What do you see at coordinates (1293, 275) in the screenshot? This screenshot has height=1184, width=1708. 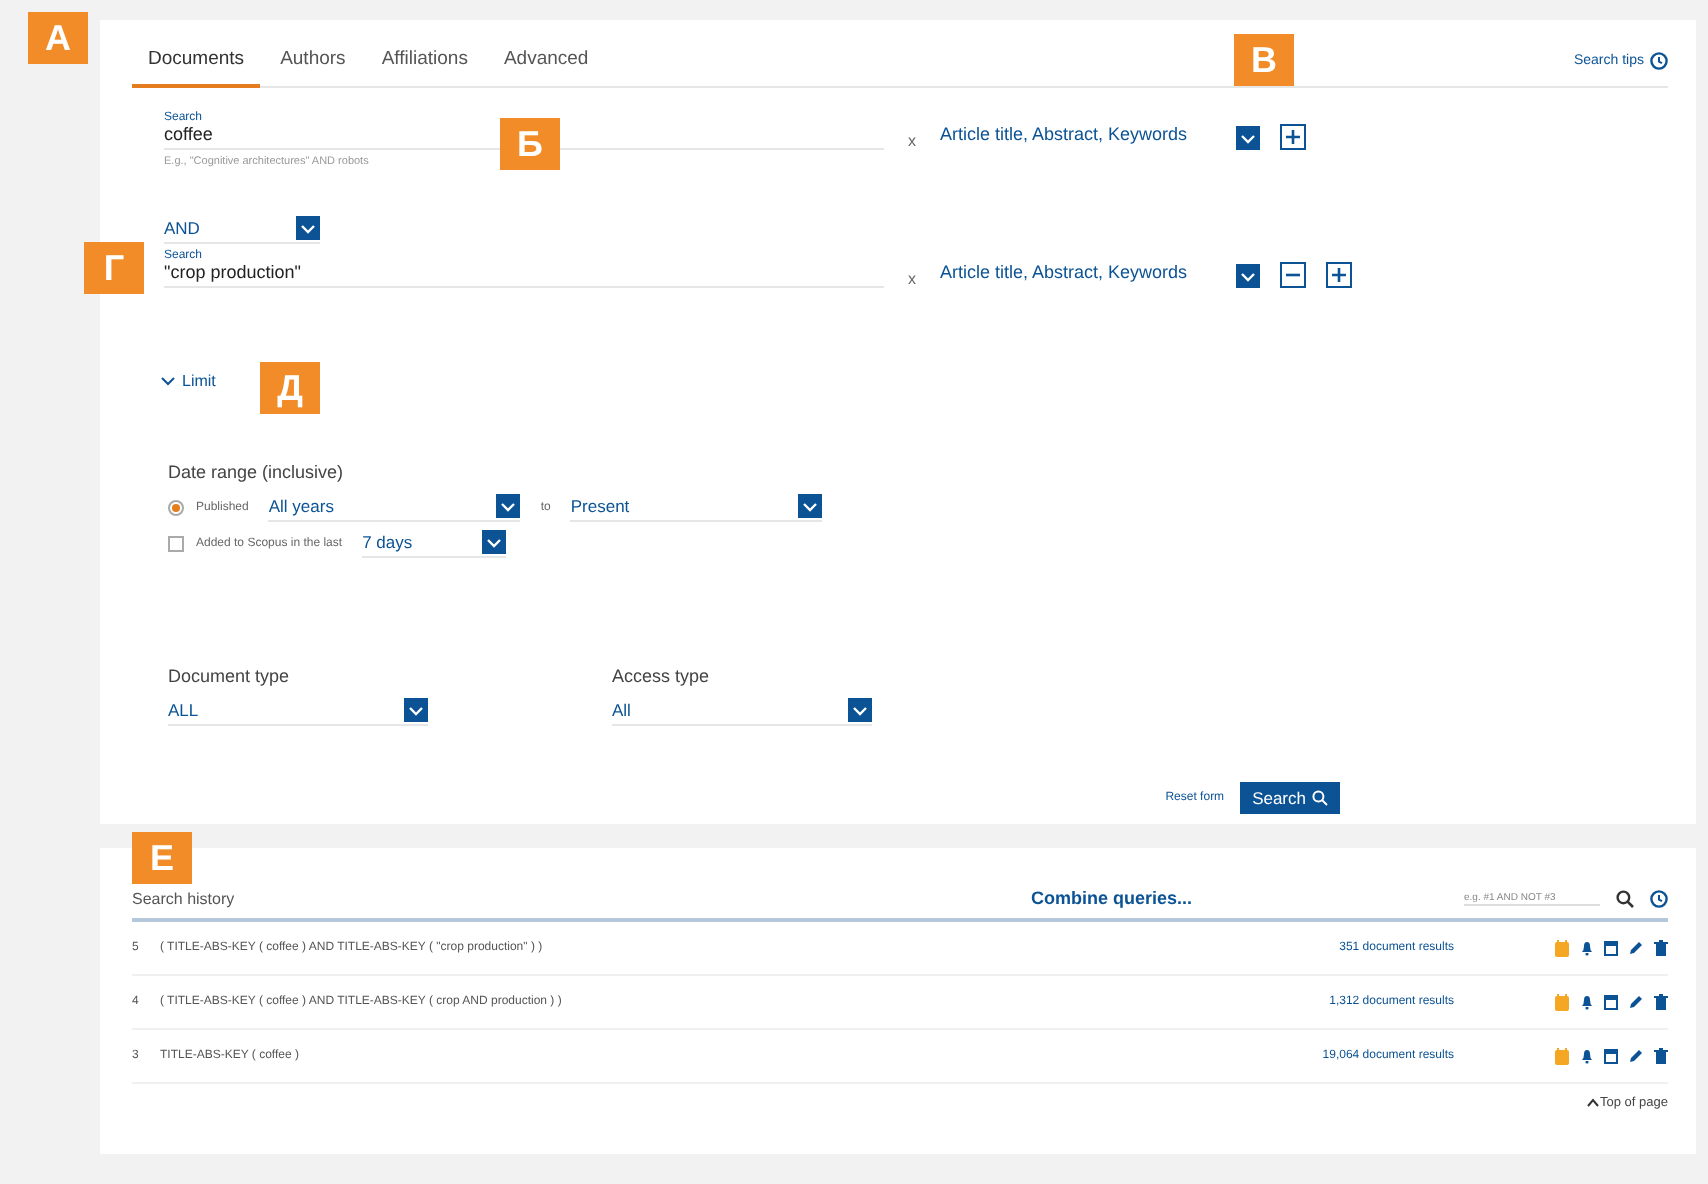 I see `remove-icon` at bounding box center [1293, 275].